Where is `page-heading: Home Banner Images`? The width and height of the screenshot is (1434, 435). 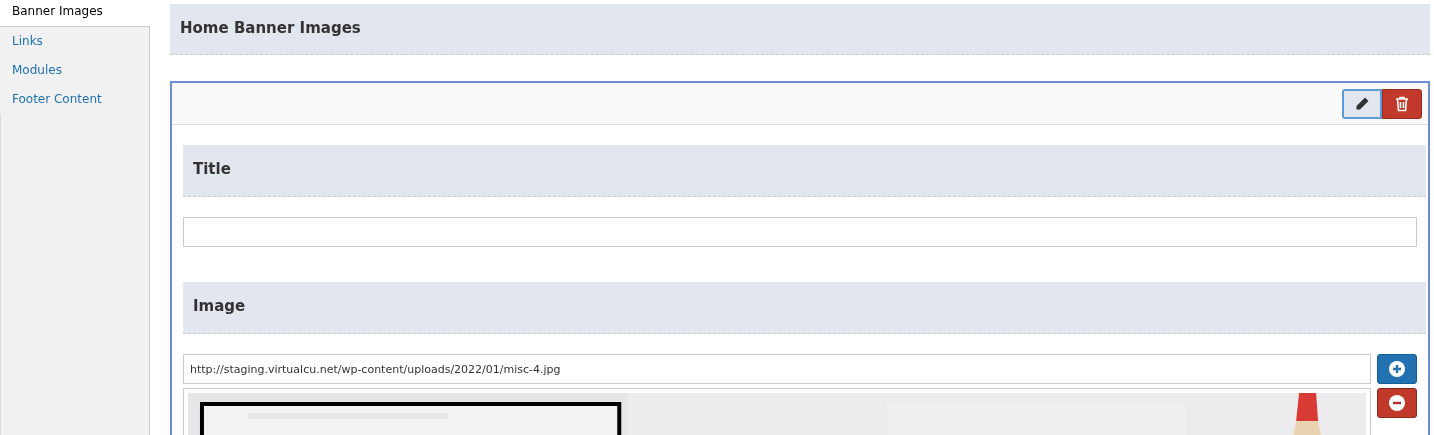
page-heading: Home Banner Images is located at coordinates (800, 29).